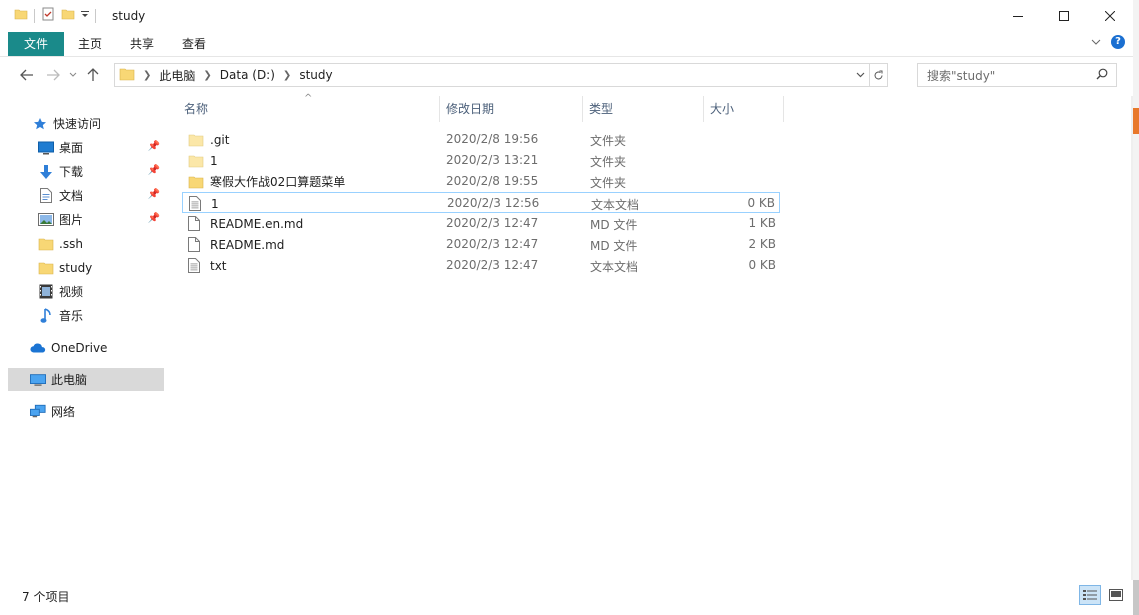 The height and width of the screenshot is (615, 1139). What do you see at coordinates (1096, 42) in the screenshot?
I see `expand-ribbon-icon` at bounding box center [1096, 42].